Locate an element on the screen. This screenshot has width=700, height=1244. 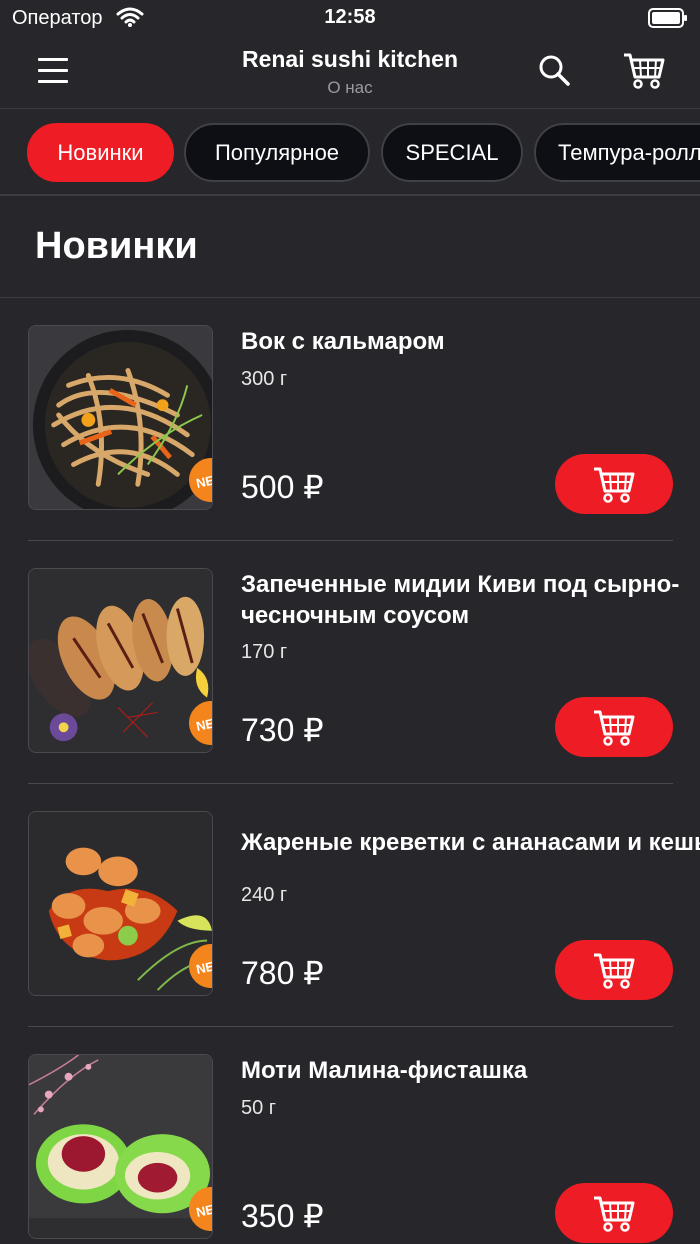
product-price: 780 ₽ is located at coordinates (282, 973).